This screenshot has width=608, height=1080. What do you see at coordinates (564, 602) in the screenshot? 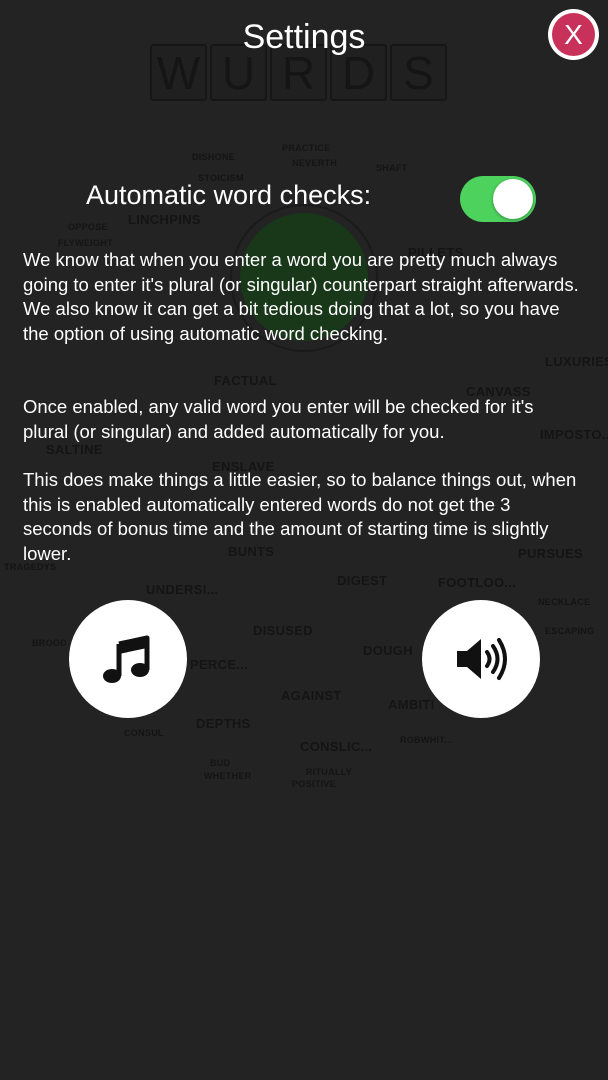
I see `background-word: NECKLACE` at bounding box center [564, 602].